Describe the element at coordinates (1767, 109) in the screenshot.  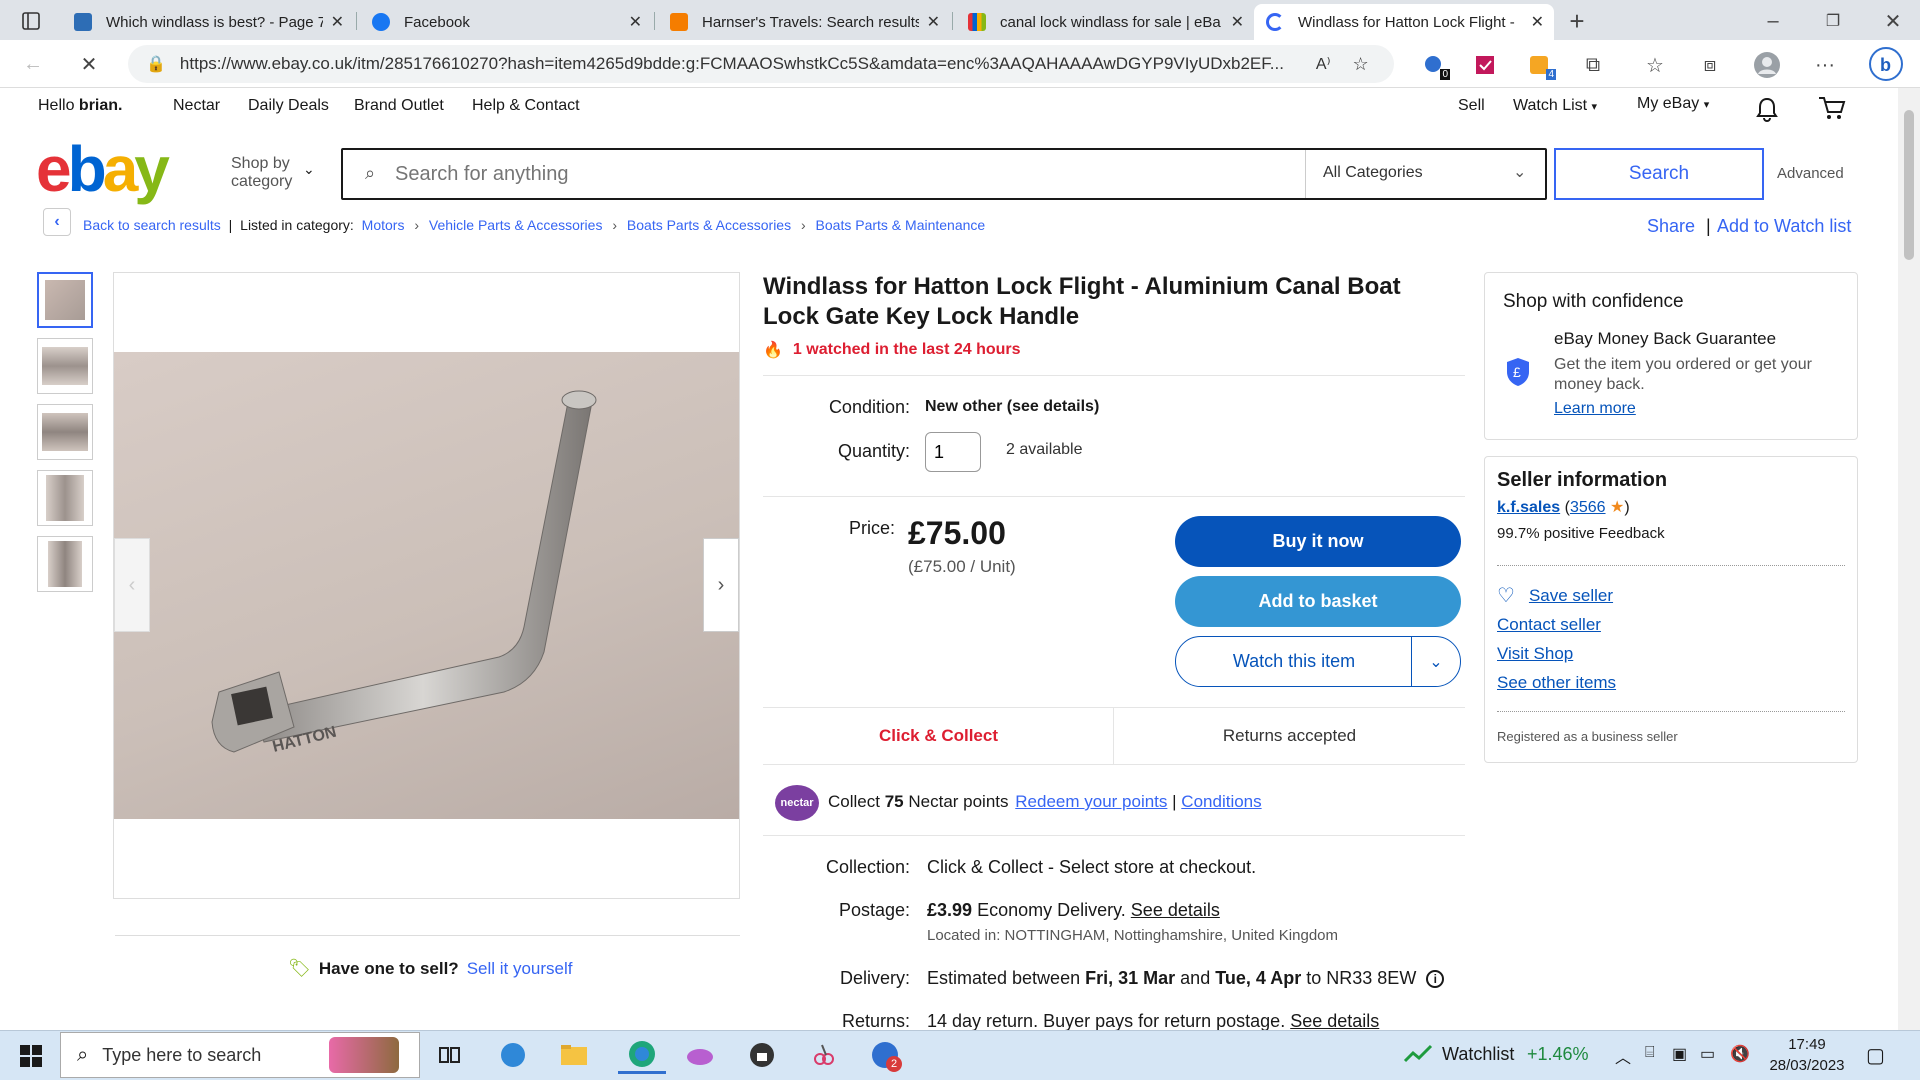
I see `notification-bell-icon` at that location.